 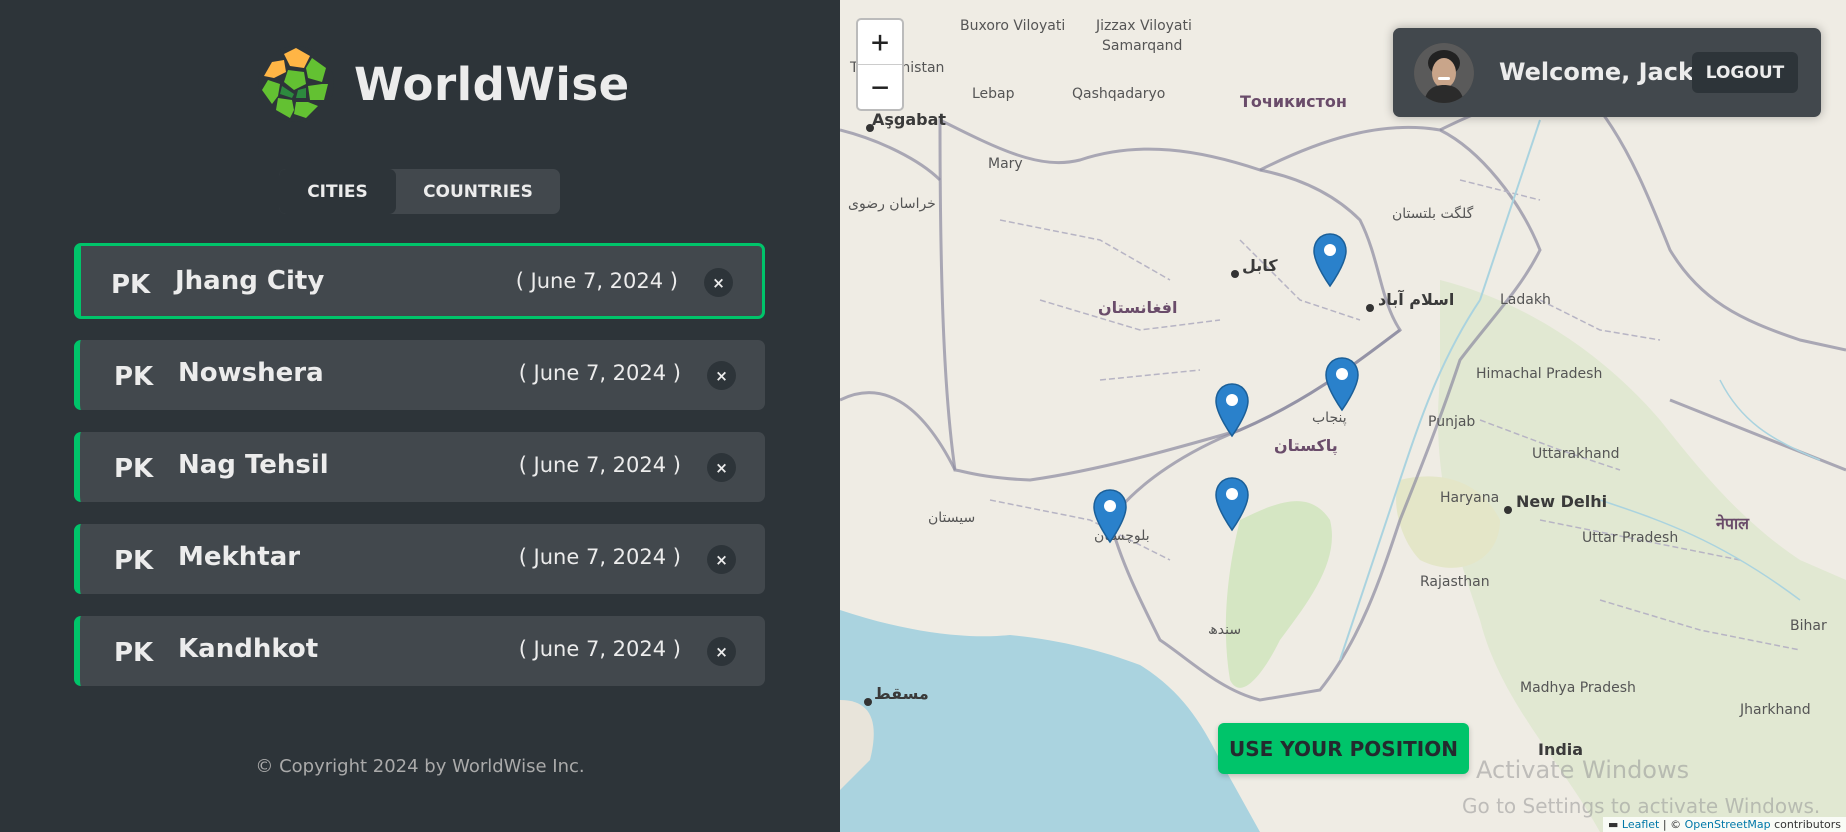 What do you see at coordinates (1013, 26) in the screenshot?
I see `map-label-bukhoro: Buxoro Viloyati` at bounding box center [1013, 26].